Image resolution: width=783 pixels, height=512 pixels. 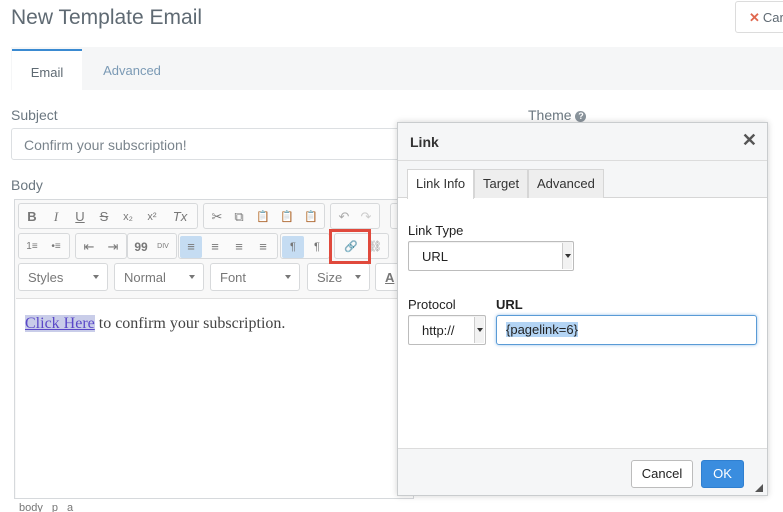 What do you see at coordinates (31, 507) in the screenshot?
I see `path-body: body` at bounding box center [31, 507].